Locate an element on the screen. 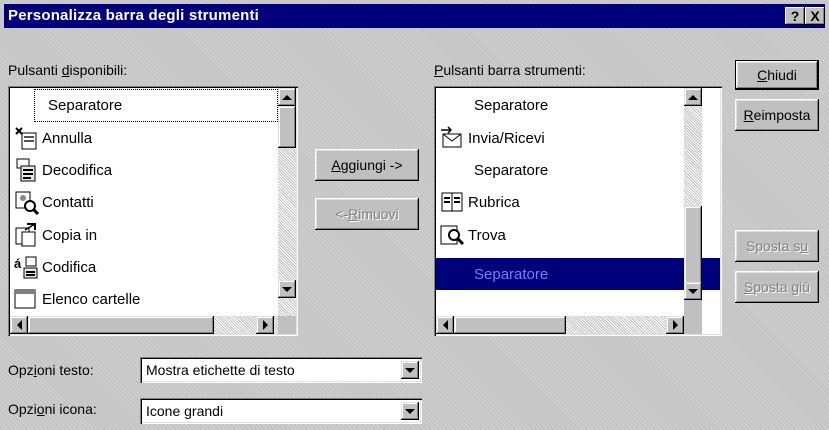 The height and width of the screenshot is (430, 829). send-receive-icon is located at coordinates (452, 138).